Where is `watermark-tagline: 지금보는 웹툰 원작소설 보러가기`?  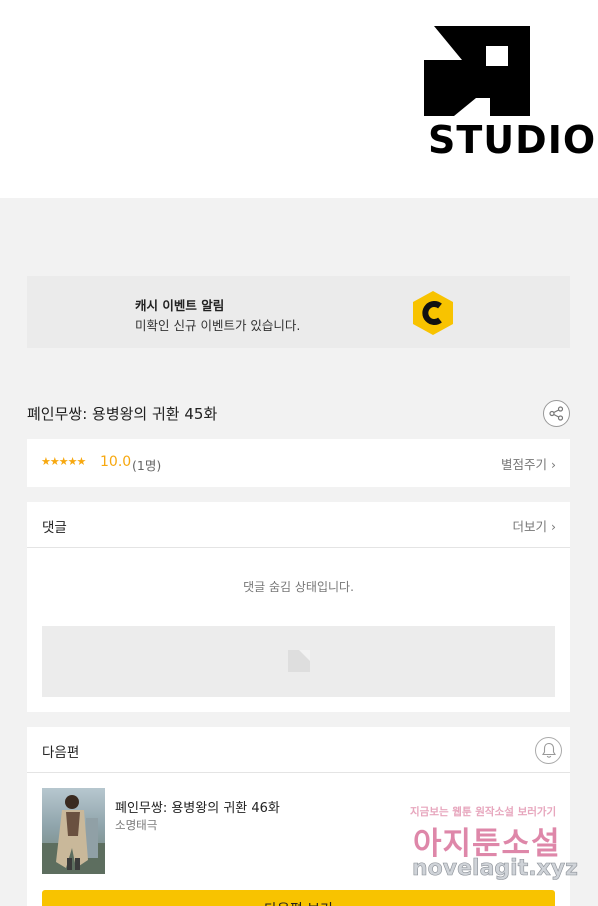
watermark-tagline: 지금보는 웹툰 원작소설 보러가기 is located at coordinates (483, 812).